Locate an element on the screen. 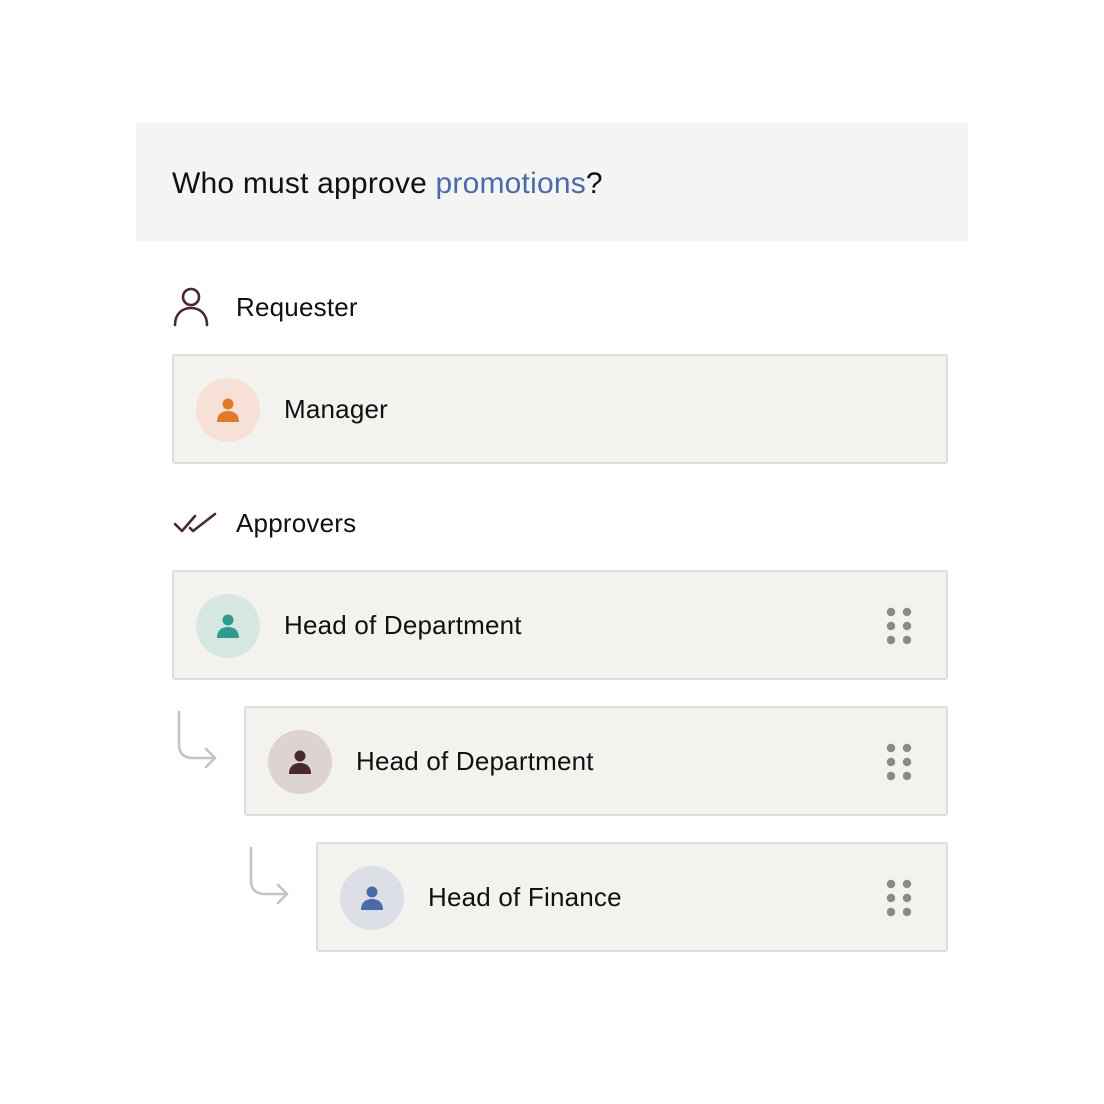 The height and width of the screenshot is (1104, 1104). requester-section-header: Requester is located at coordinates (265, 307).